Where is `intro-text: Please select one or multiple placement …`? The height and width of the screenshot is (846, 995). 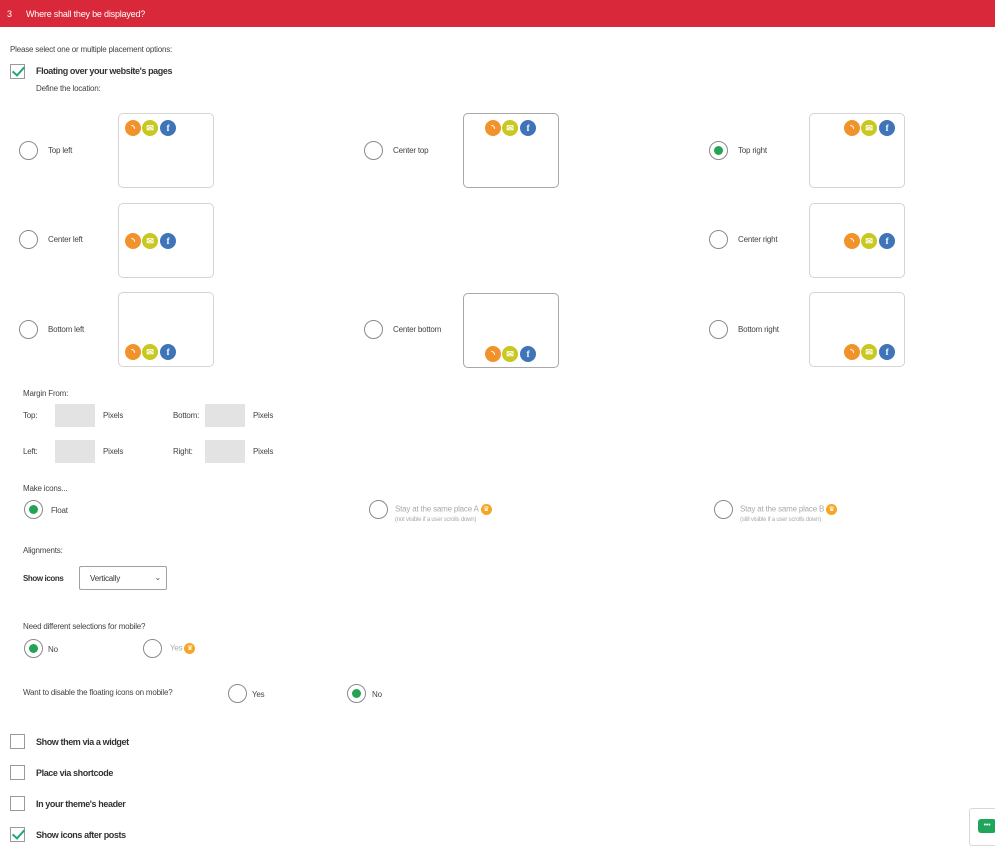
intro-text: Please select one or multiple placement … is located at coordinates (91, 49).